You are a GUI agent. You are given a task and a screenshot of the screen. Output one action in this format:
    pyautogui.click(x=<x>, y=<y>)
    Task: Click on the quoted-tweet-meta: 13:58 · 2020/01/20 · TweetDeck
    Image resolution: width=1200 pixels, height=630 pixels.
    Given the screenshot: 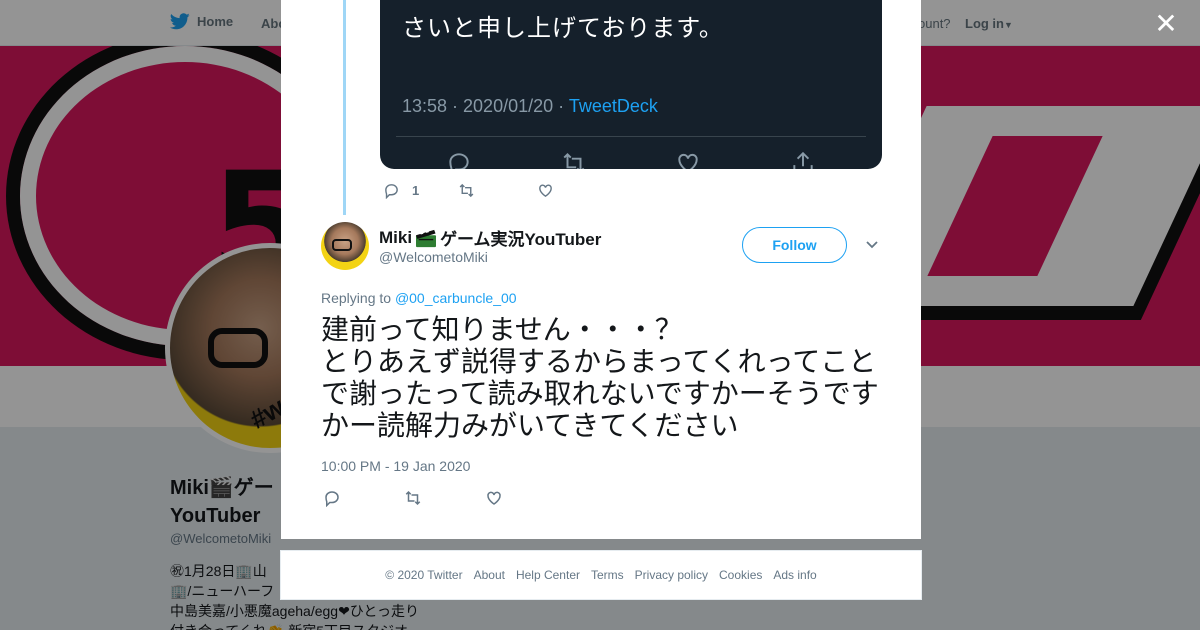 What is the action you would take?
    pyautogui.click(x=530, y=106)
    